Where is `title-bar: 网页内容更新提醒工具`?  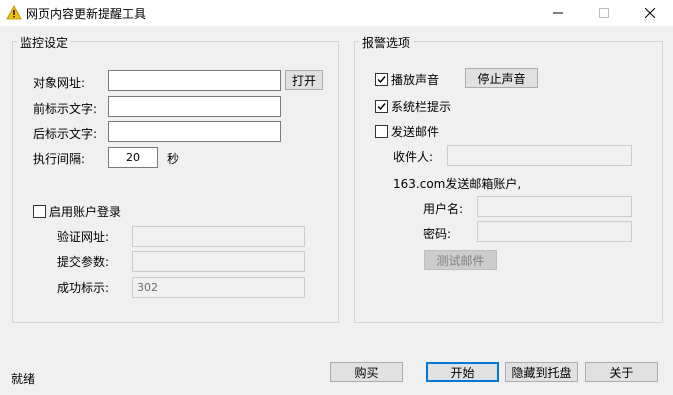
title-bar: 网页内容更新提醒工具 is located at coordinates (336, 13).